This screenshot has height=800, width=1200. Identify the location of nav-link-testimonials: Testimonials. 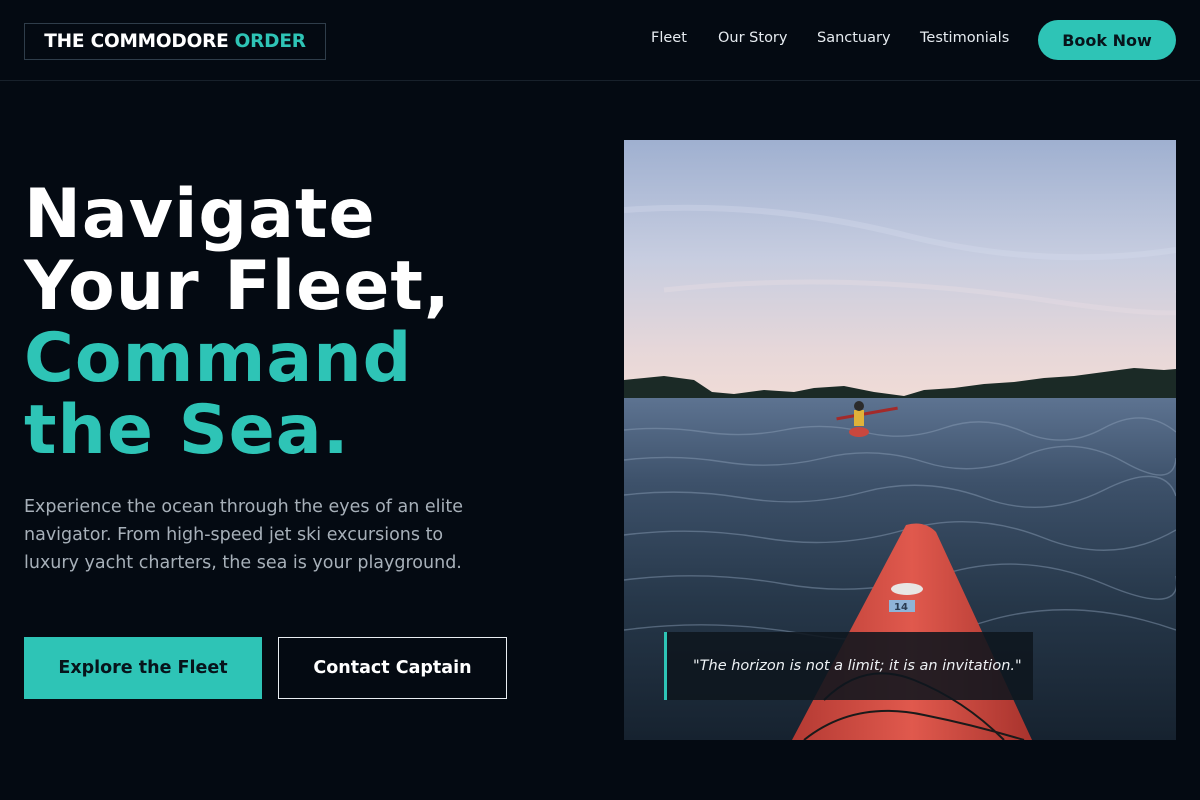
(964, 38).